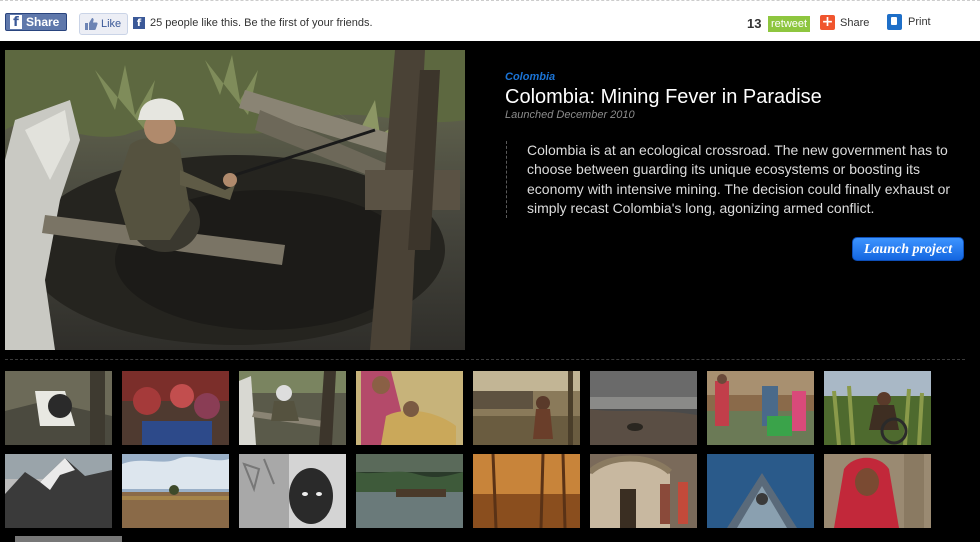 This screenshot has width=980, height=542. I want to click on facebook-icon: f, so click(16, 22).